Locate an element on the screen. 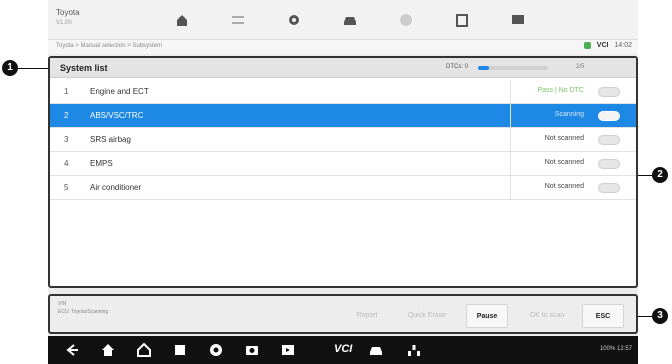  system-name: EMPS is located at coordinates (101, 163).